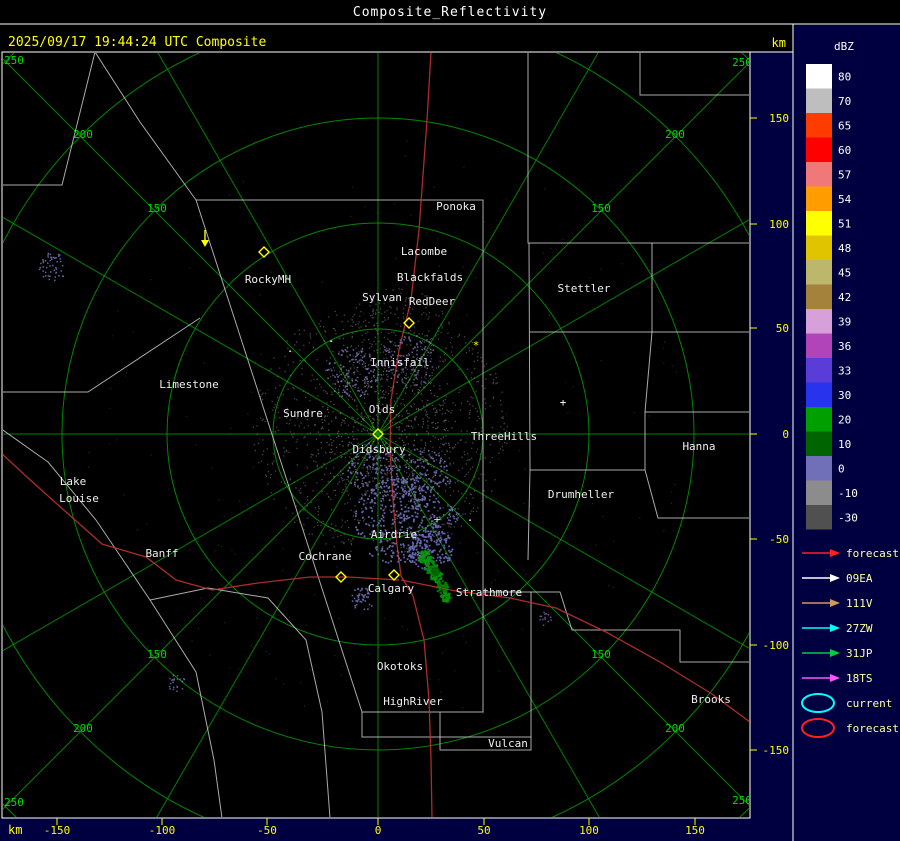  I want to click on dbz-band-value: 20, so click(844, 419).